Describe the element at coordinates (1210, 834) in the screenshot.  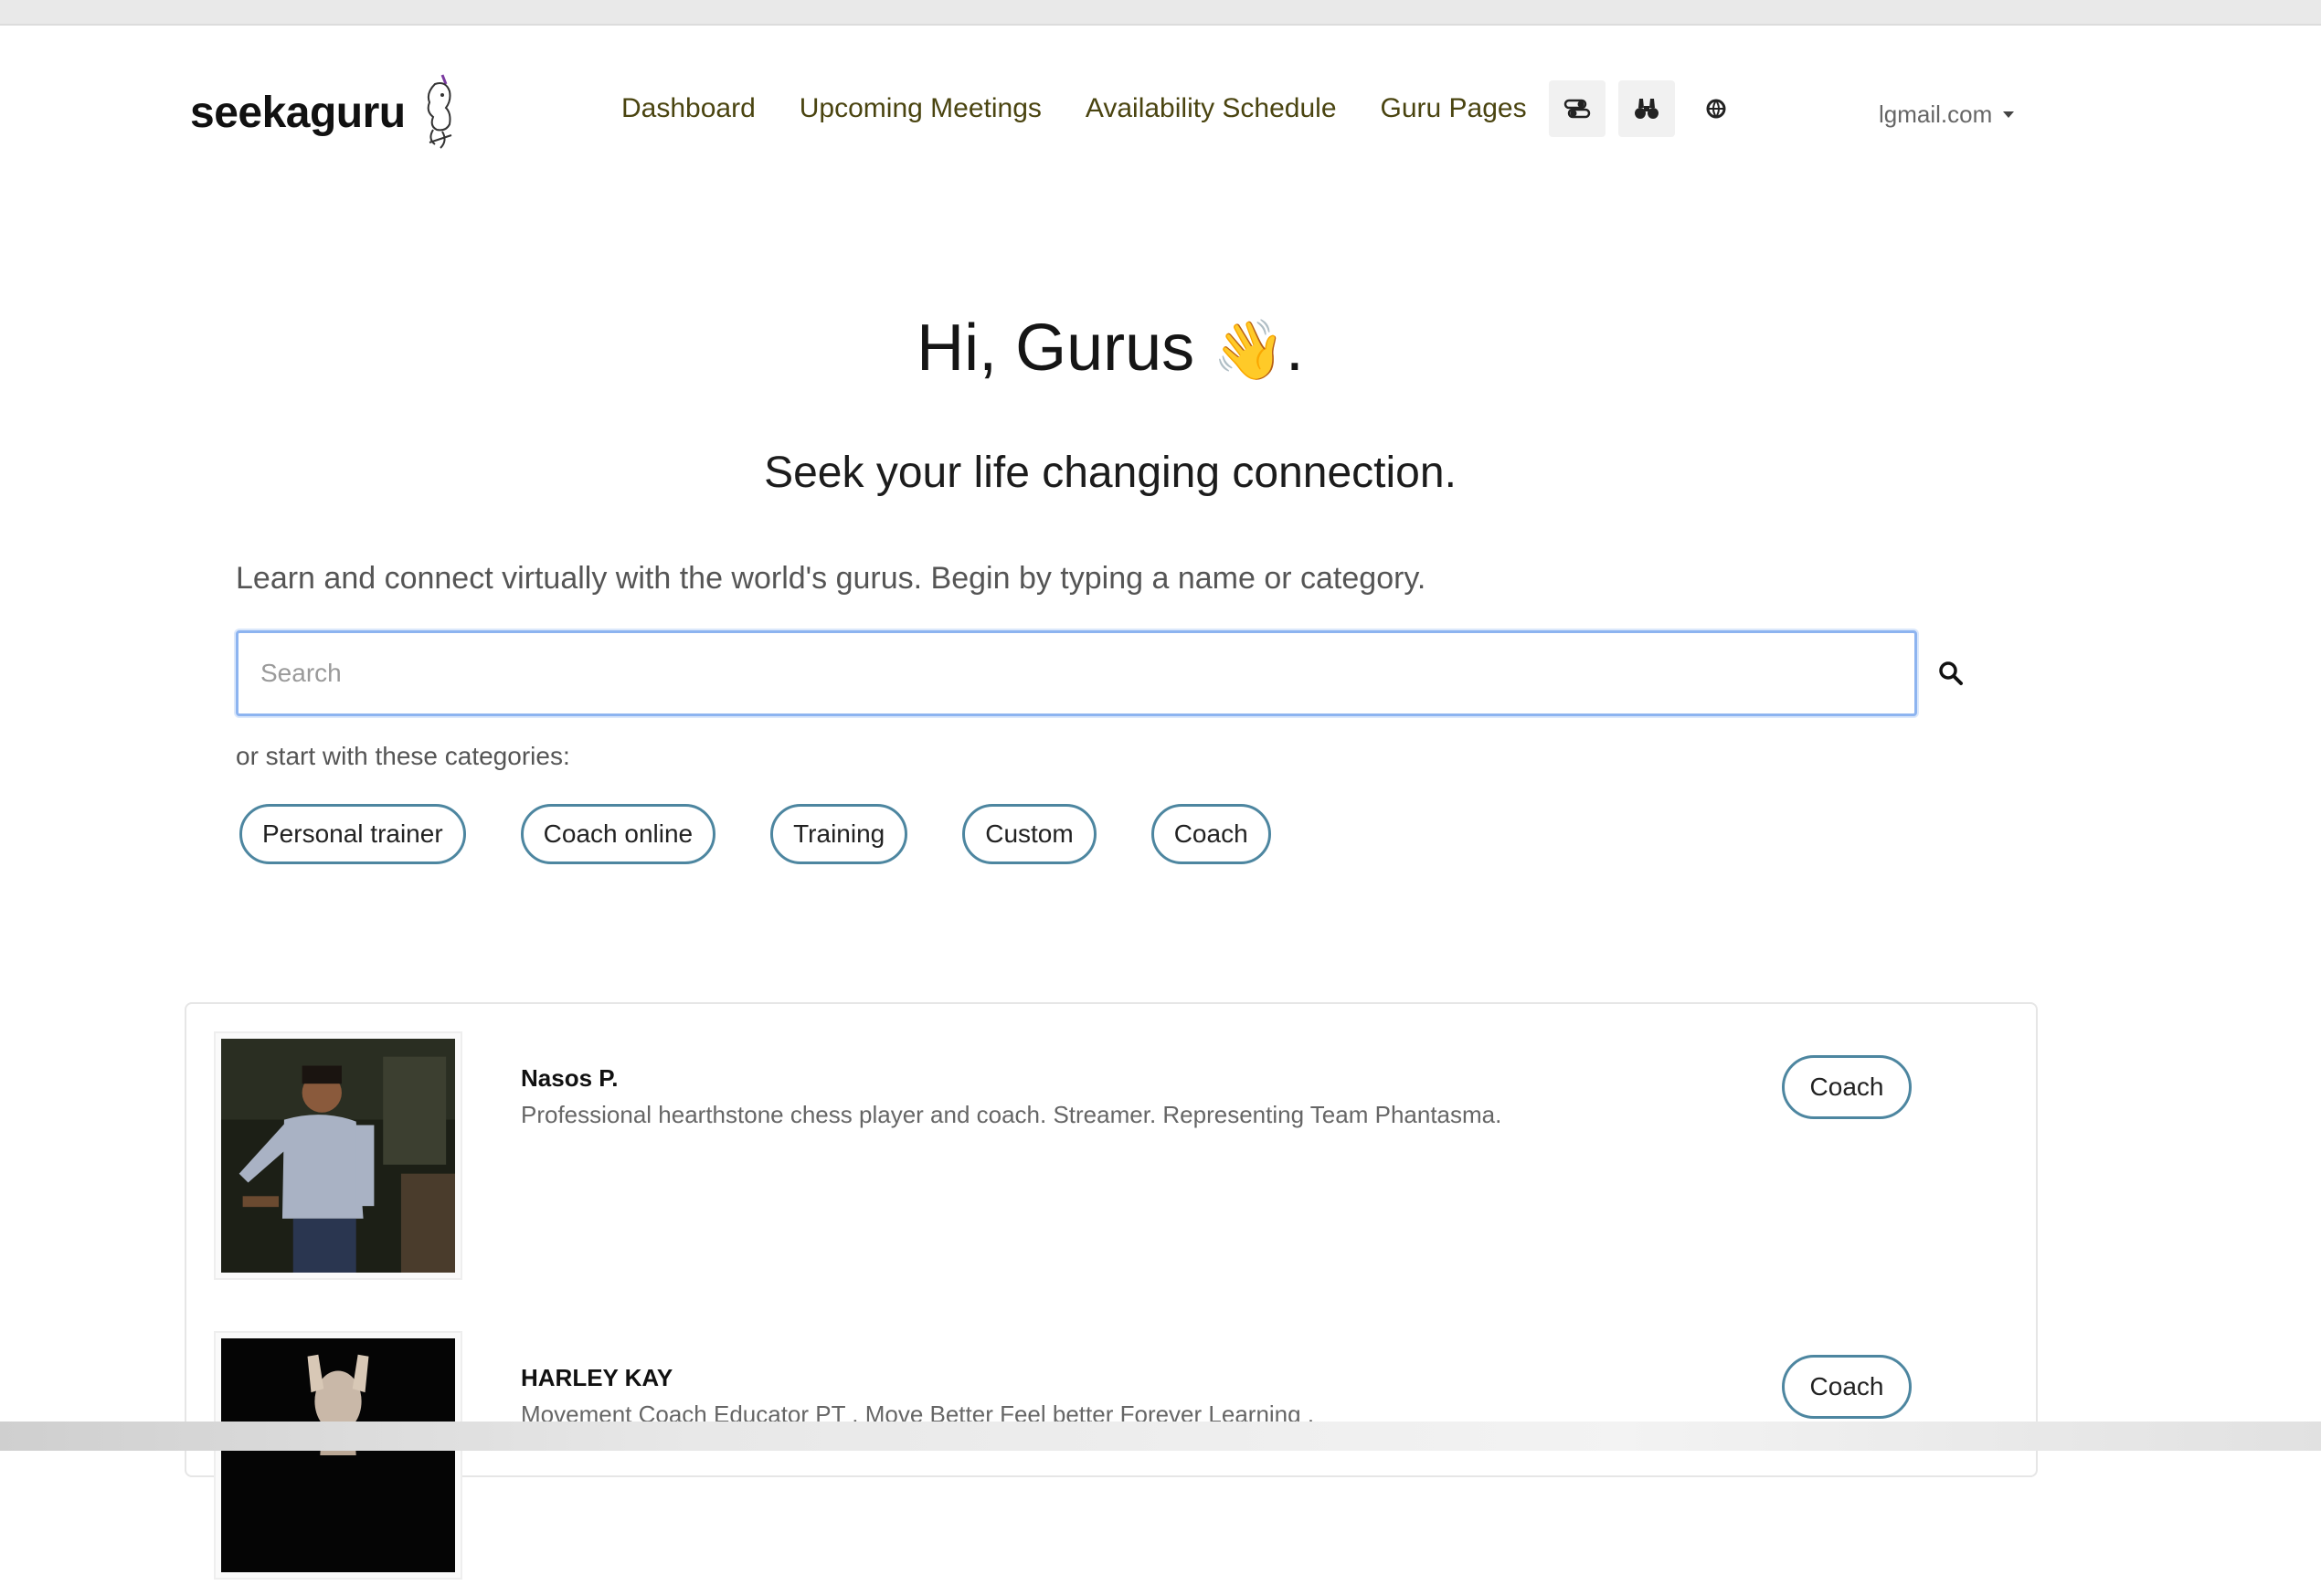
I see `category-chip-coach: Coach` at that location.